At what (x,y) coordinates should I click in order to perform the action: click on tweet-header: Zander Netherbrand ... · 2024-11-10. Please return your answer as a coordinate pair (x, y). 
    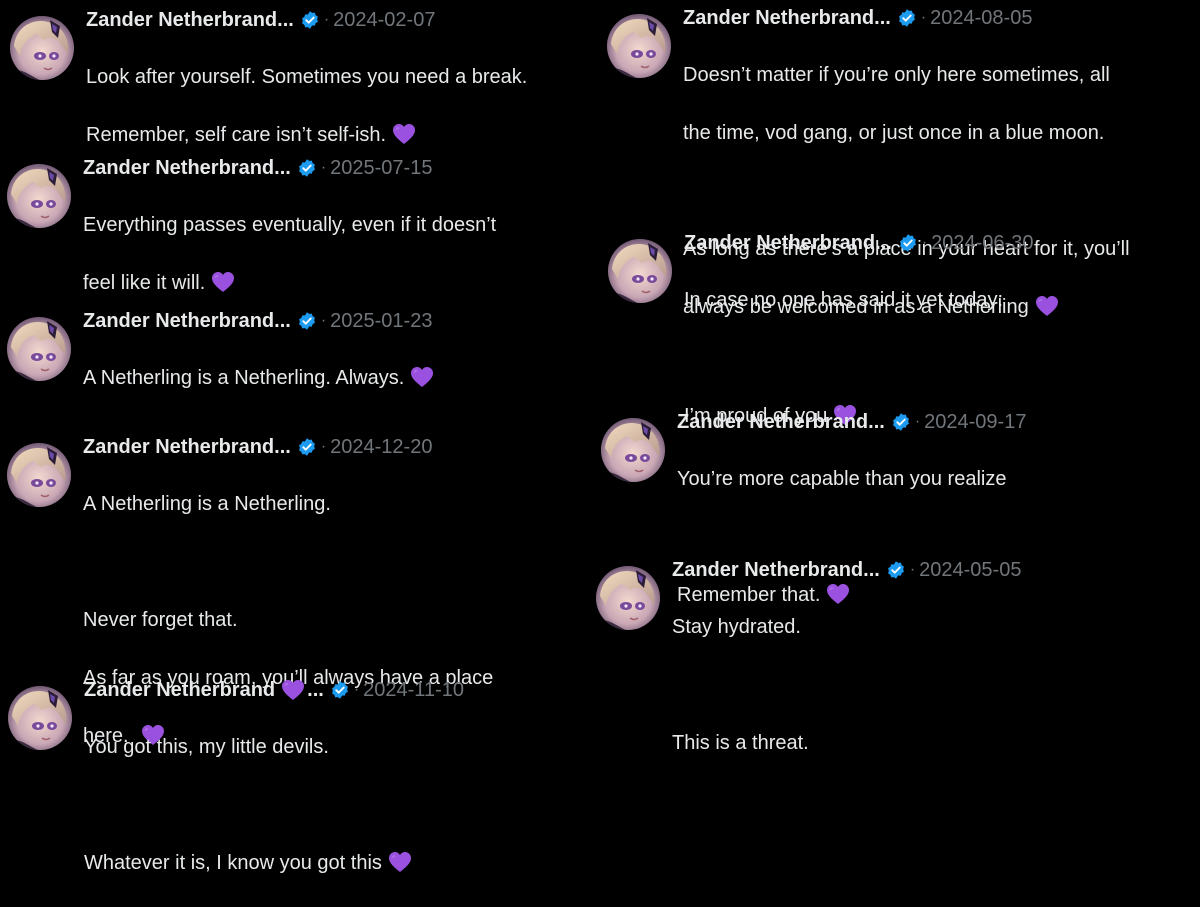
    Looking at the image, I should click on (274, 690).